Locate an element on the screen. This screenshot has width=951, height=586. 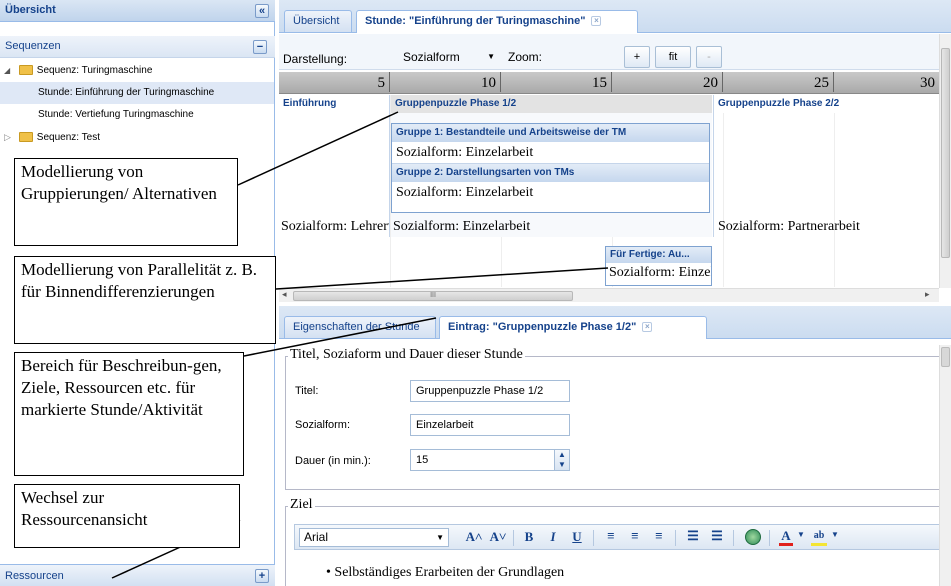
sozialform-label: Sozialform: is located at coordinates (323, 425).